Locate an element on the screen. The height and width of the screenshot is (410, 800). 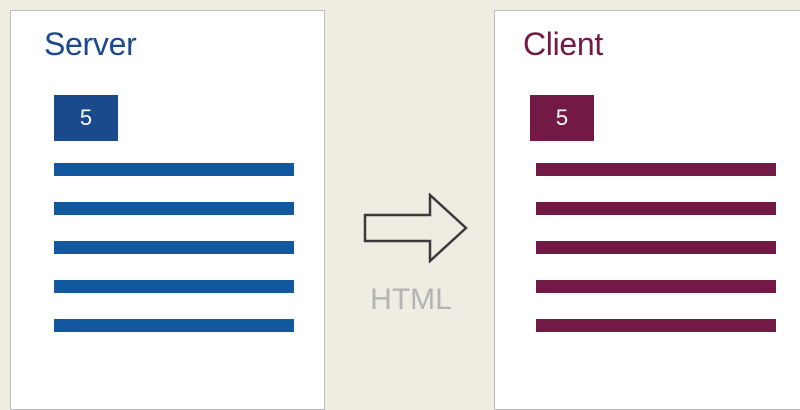
server-title: Server is located at coordinates (90, 44).